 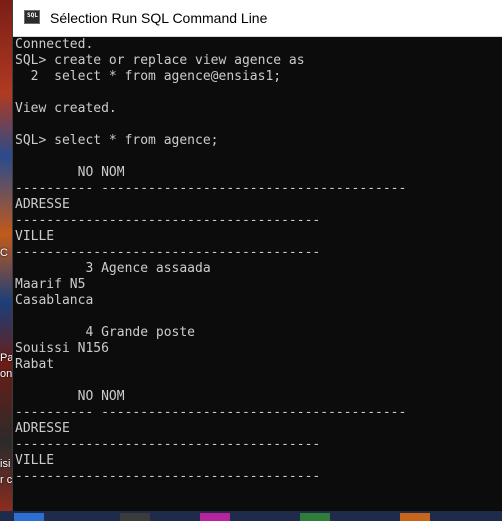 What do you see at coordinates (148, 76) in the screenshot?
I see `console-line: 2 select * from agence@ensias1;` at bounding box center [148, 76].